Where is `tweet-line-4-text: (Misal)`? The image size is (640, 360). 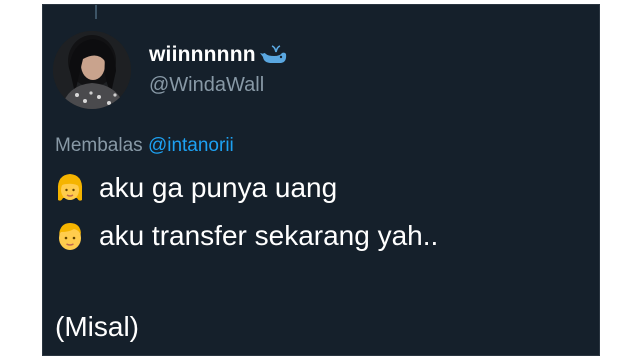 tweet-line-4-text: (Misal) is located at coordinates (97, 326).